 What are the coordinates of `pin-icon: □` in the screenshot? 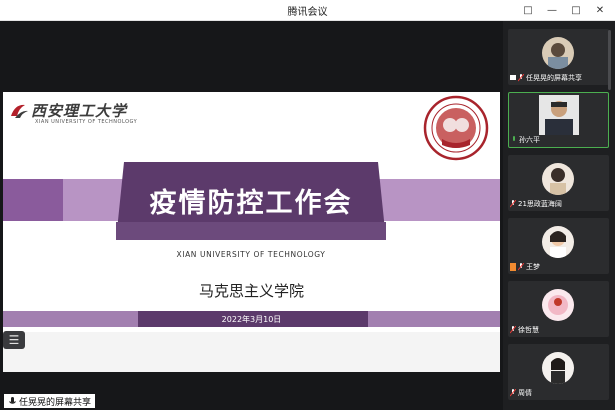 It's located at (528, 10).